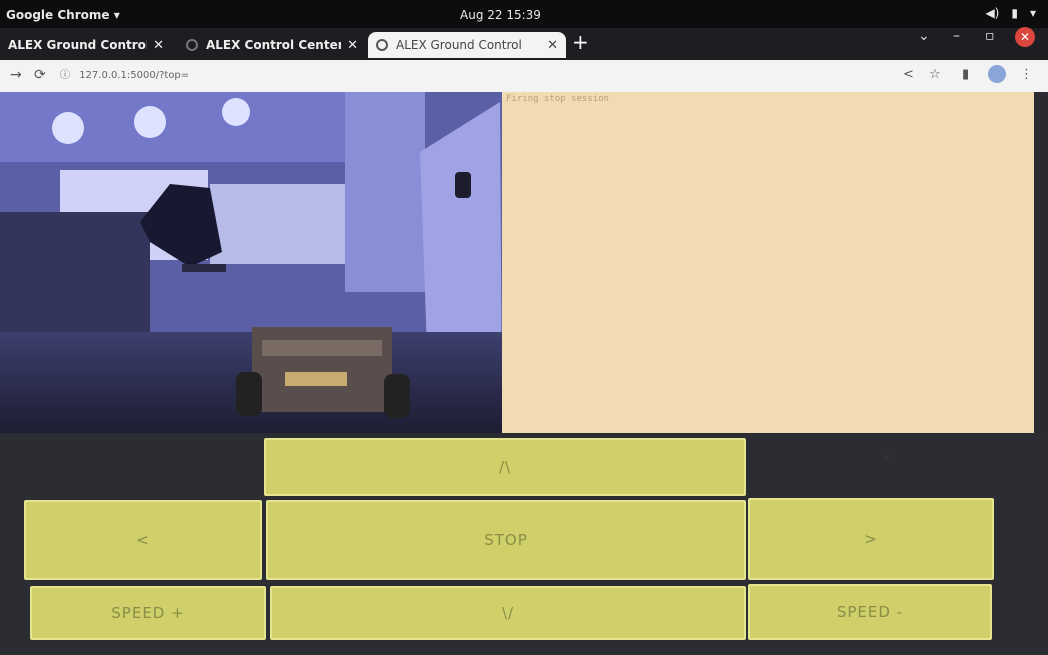  What do you see at coordinates (63, 15) in the screenshot?
I see `app-menu: Google Chrome ▾` at bounding box center [63, 15].